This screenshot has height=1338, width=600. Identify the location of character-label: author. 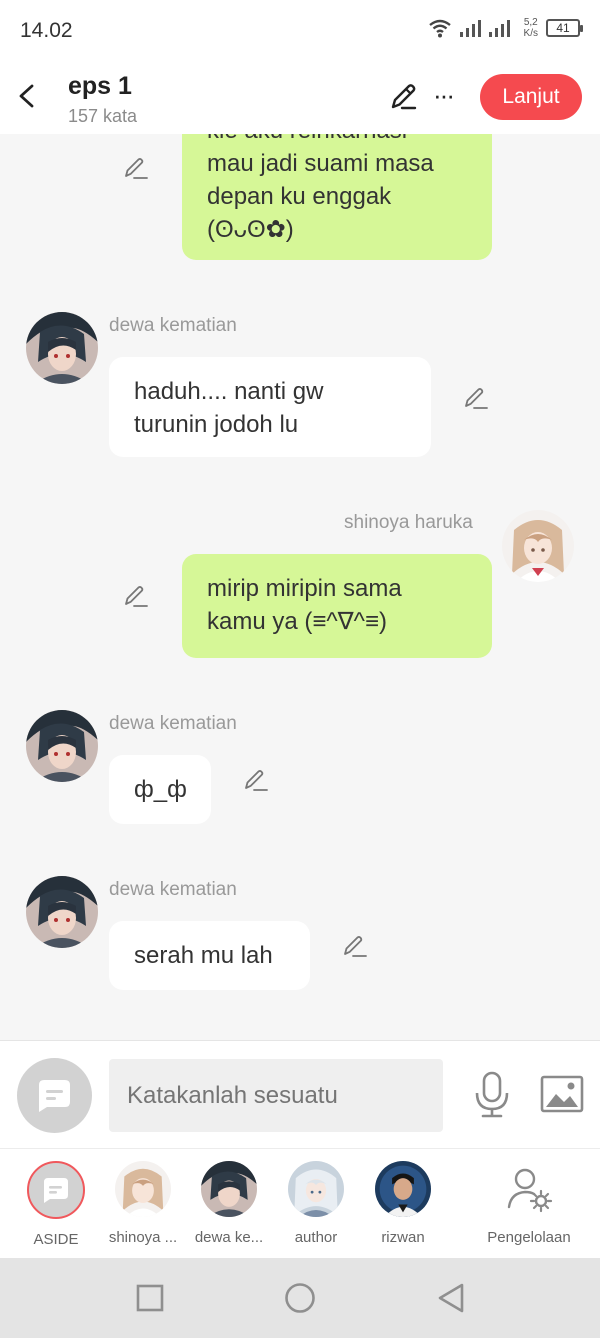
(316, 1237).